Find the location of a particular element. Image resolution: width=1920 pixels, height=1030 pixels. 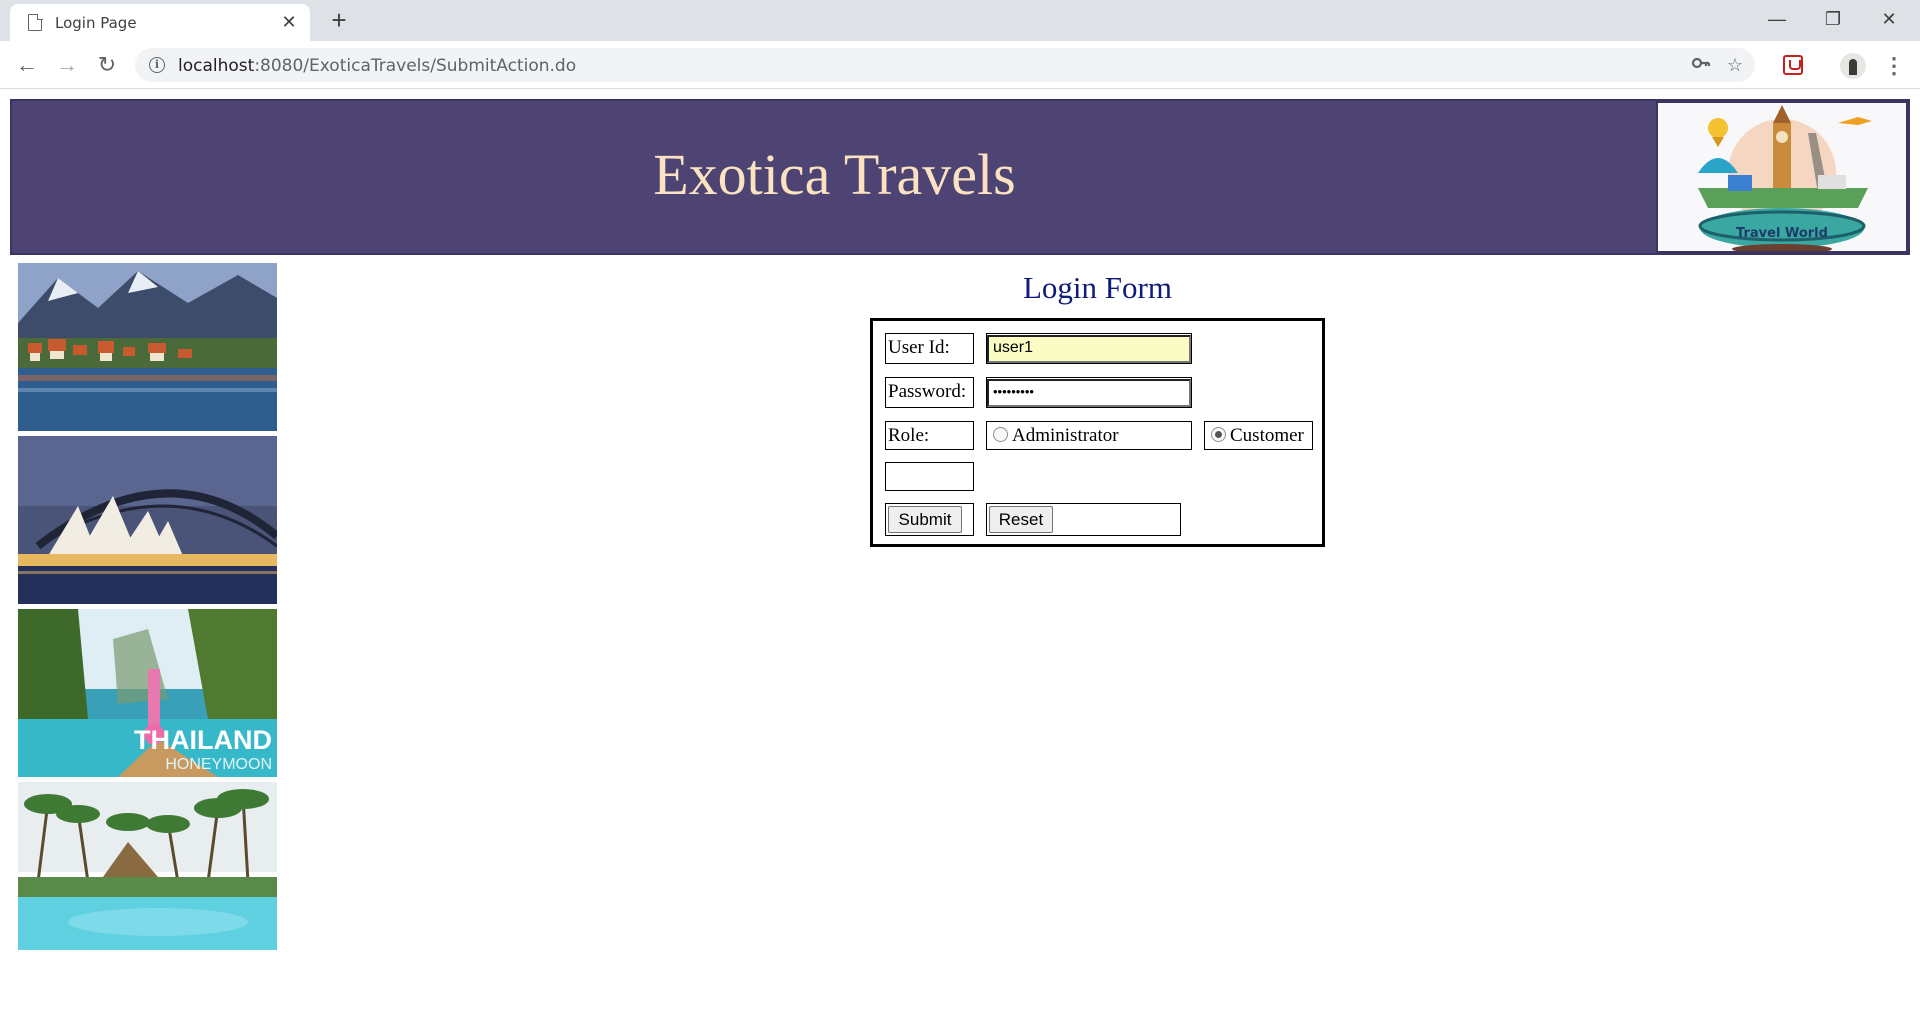

travel-world-logo: Travel World is located at coordinates (1782, 177).